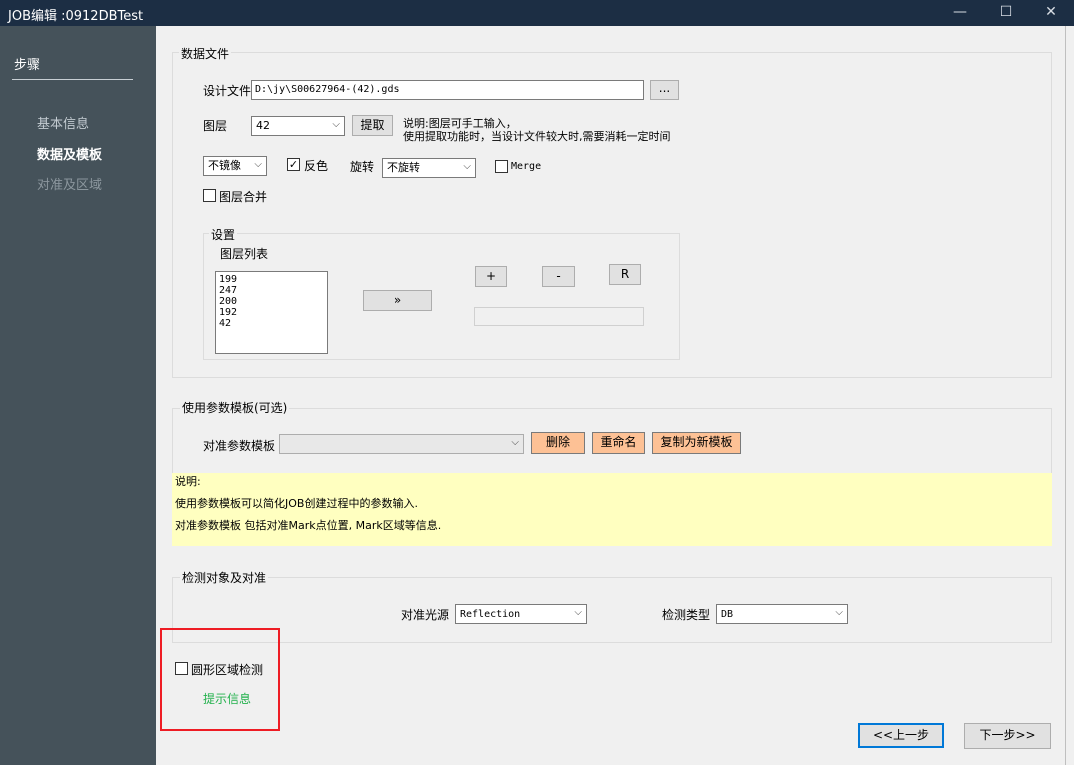 The image size is (1074, 765). What do you see at coordinates (227, 91) in the screenshot?
I see `design-file-label: 设计文件` at bounding box center [227, 91].